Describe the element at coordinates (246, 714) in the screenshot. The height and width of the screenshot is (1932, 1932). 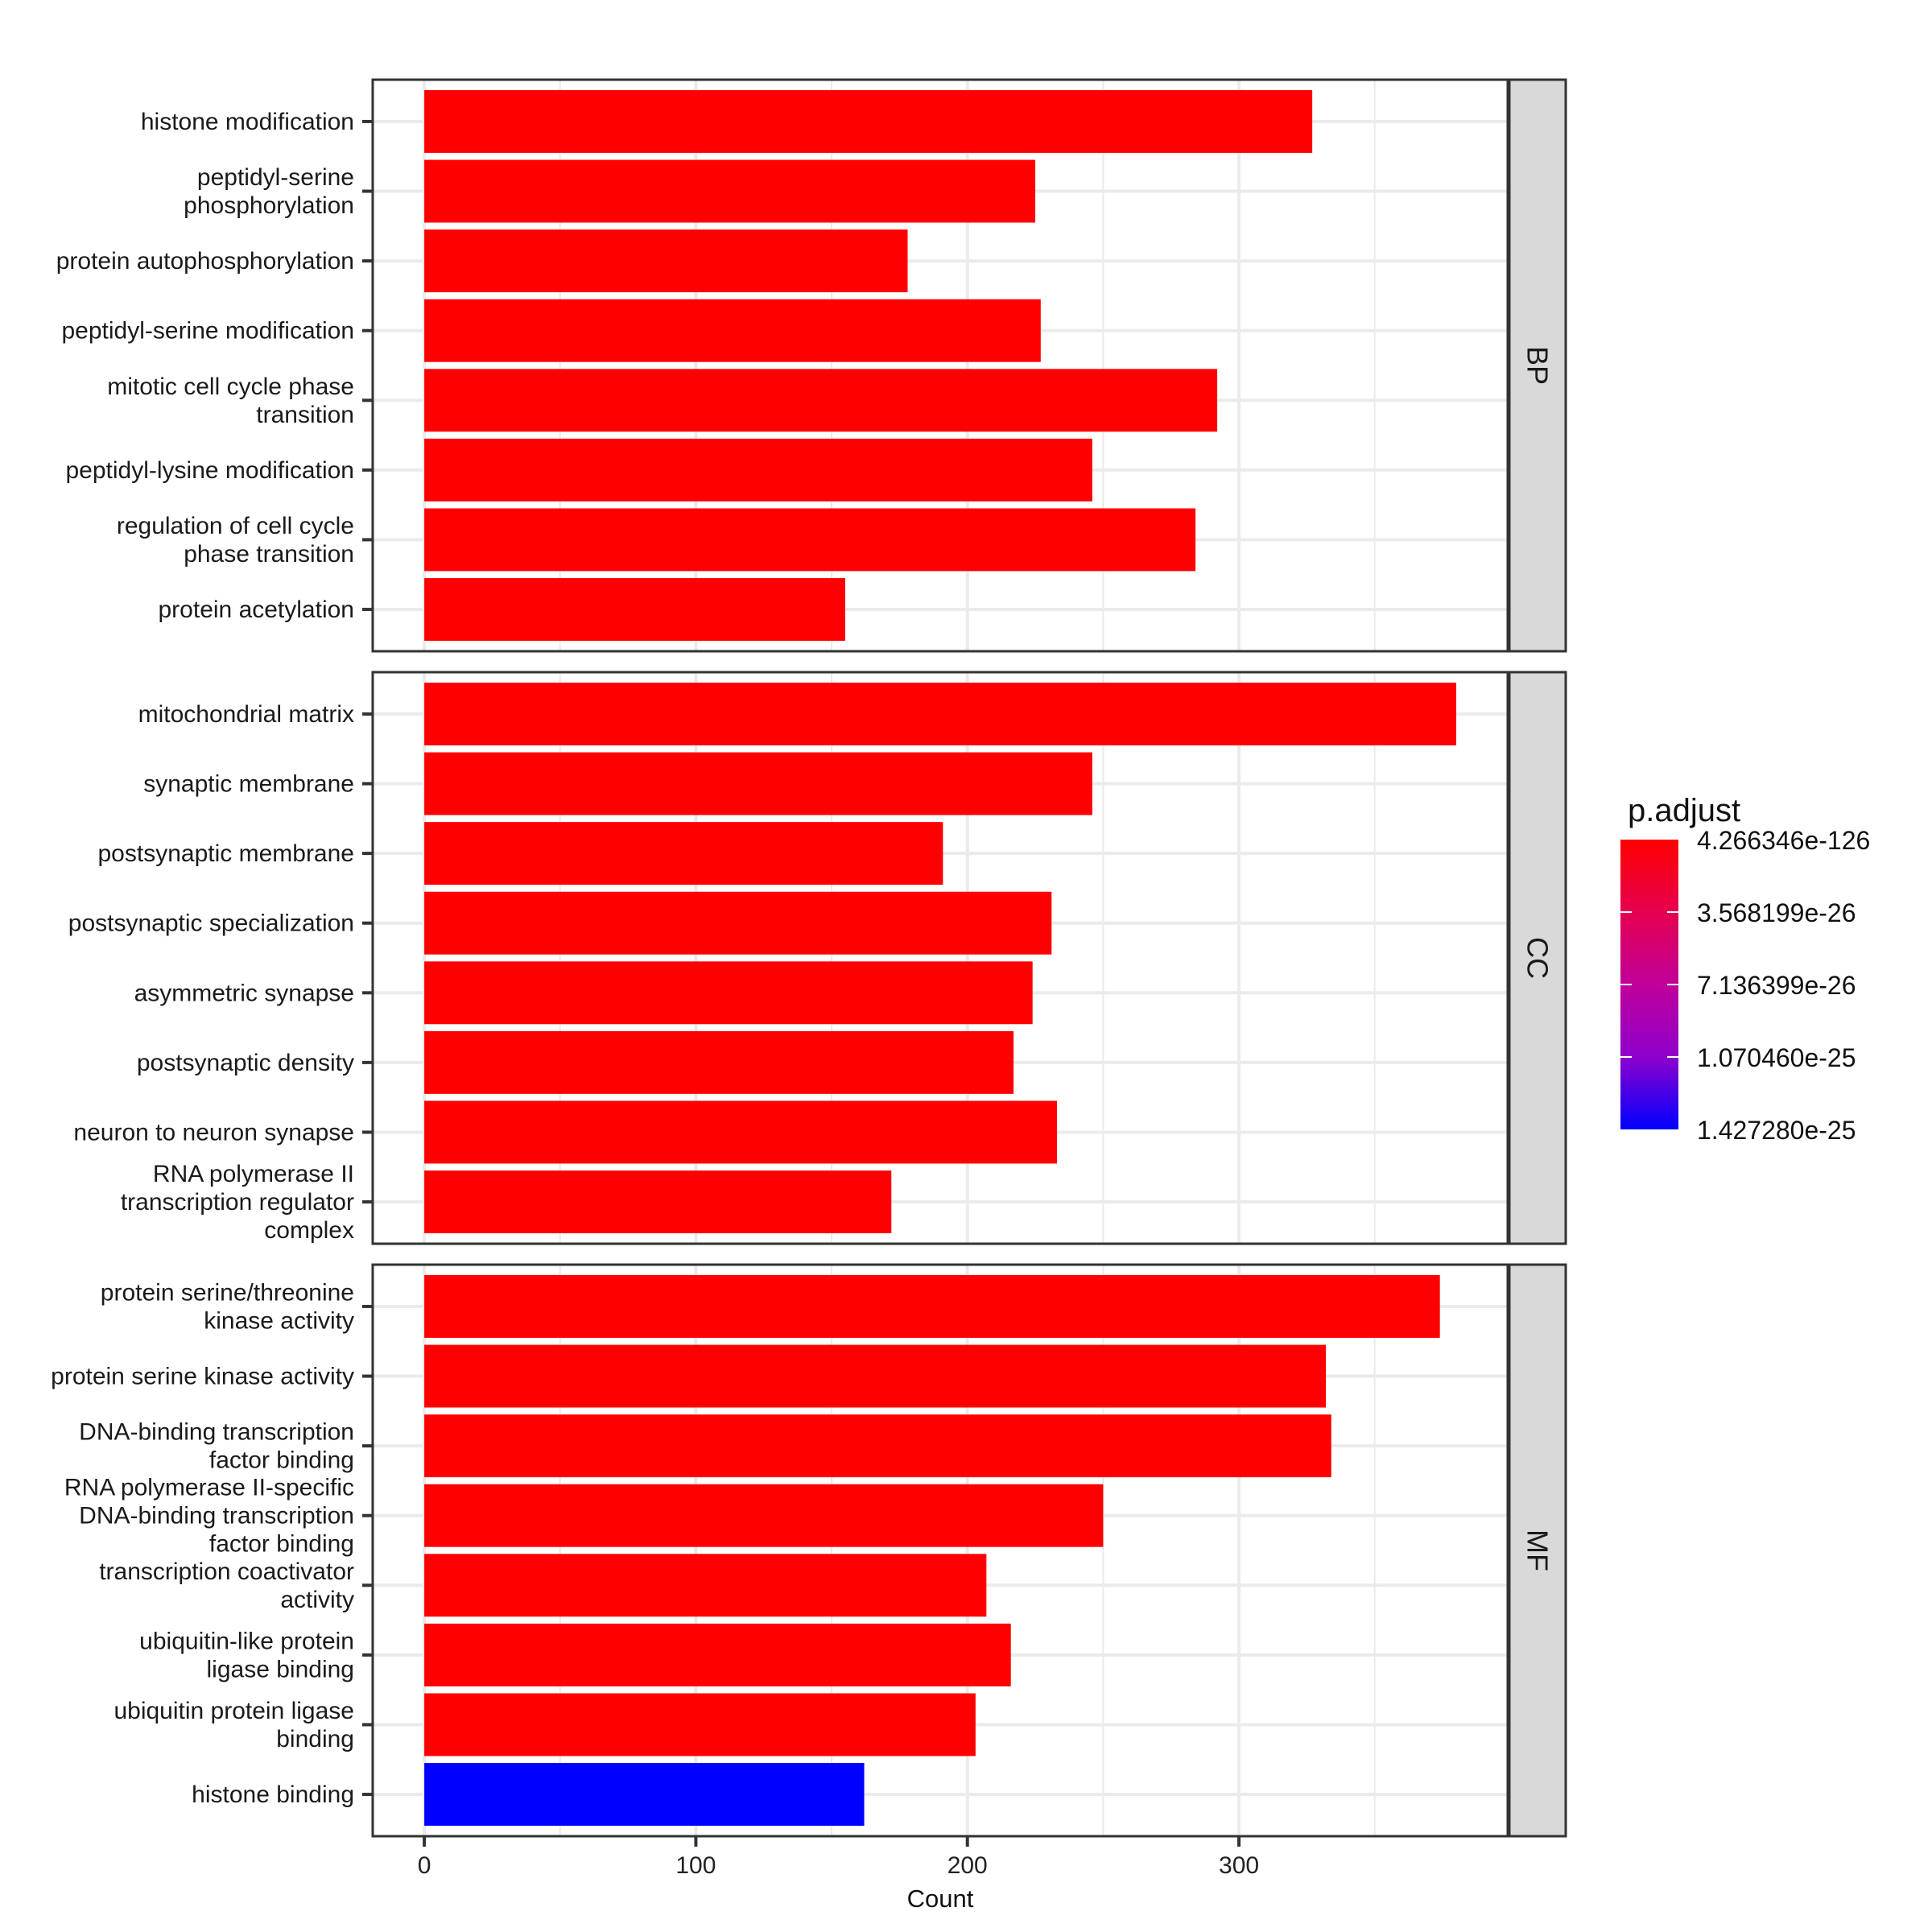
I see `y-tick-label: mitochondrial matrix` at that location.